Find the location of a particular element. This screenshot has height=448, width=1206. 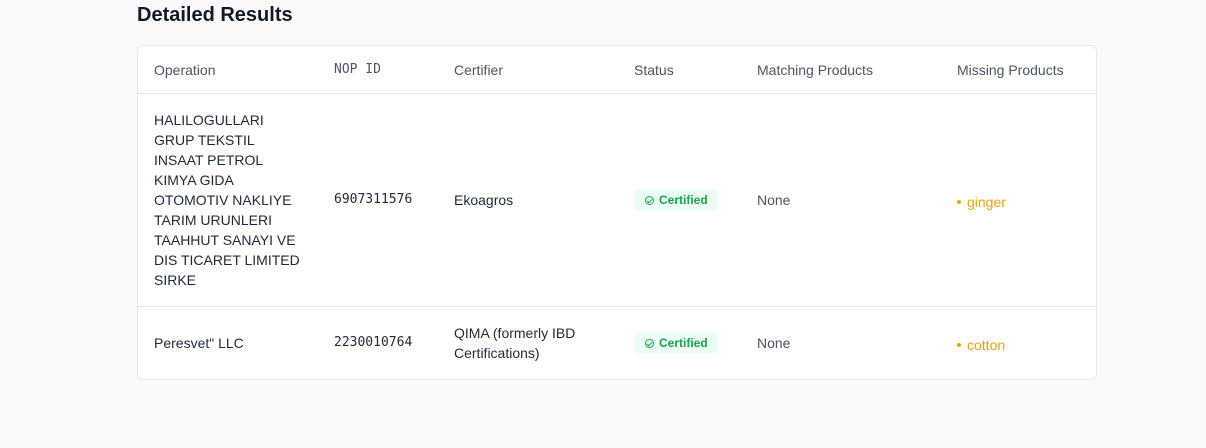

column-header-nop-id: NOP ID is located at coordinates (378, 70).